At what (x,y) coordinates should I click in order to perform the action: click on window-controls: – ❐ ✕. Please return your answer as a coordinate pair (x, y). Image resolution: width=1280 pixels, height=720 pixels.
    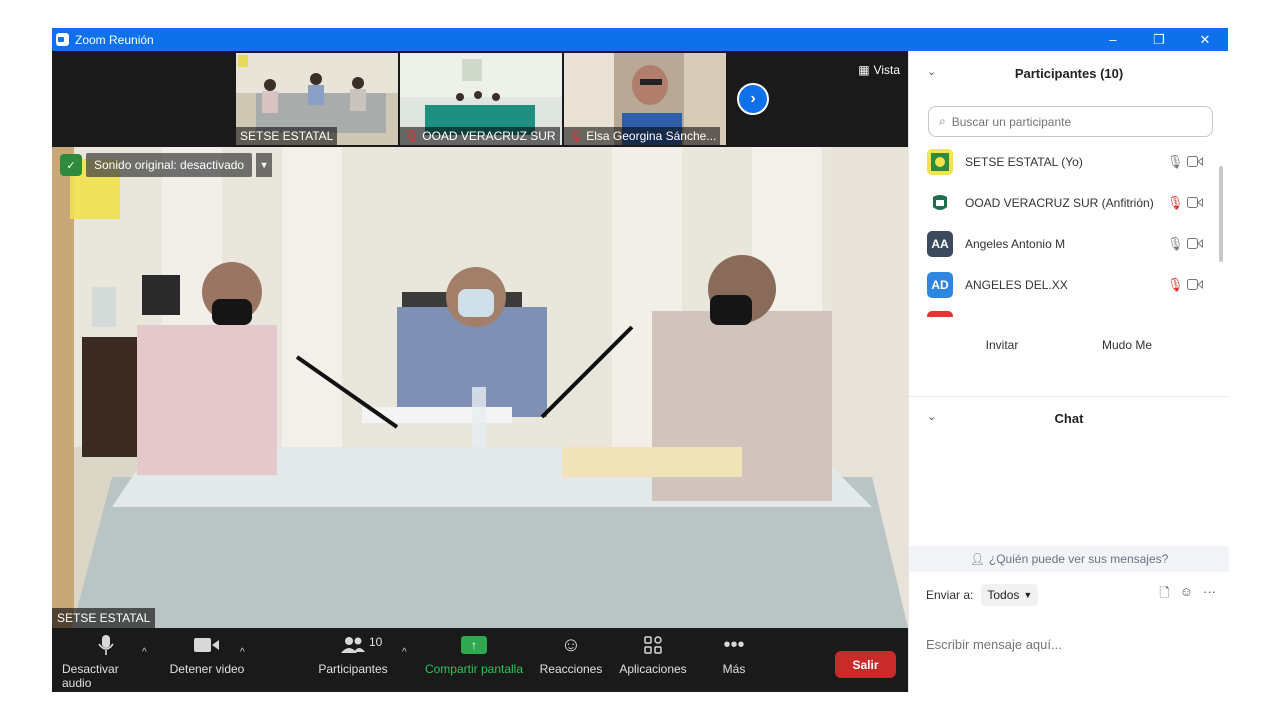
    Looking at the image, I should click on (1159, 39).